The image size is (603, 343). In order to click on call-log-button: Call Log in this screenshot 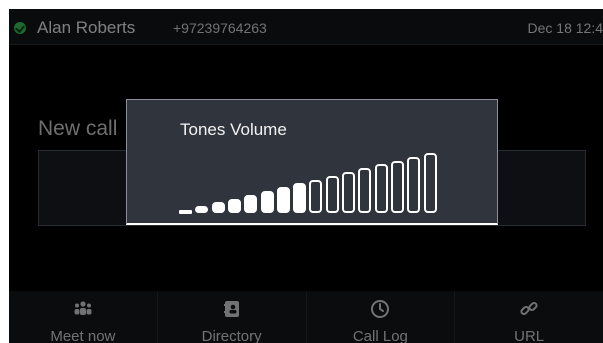, I will do `click(381, 317)`.